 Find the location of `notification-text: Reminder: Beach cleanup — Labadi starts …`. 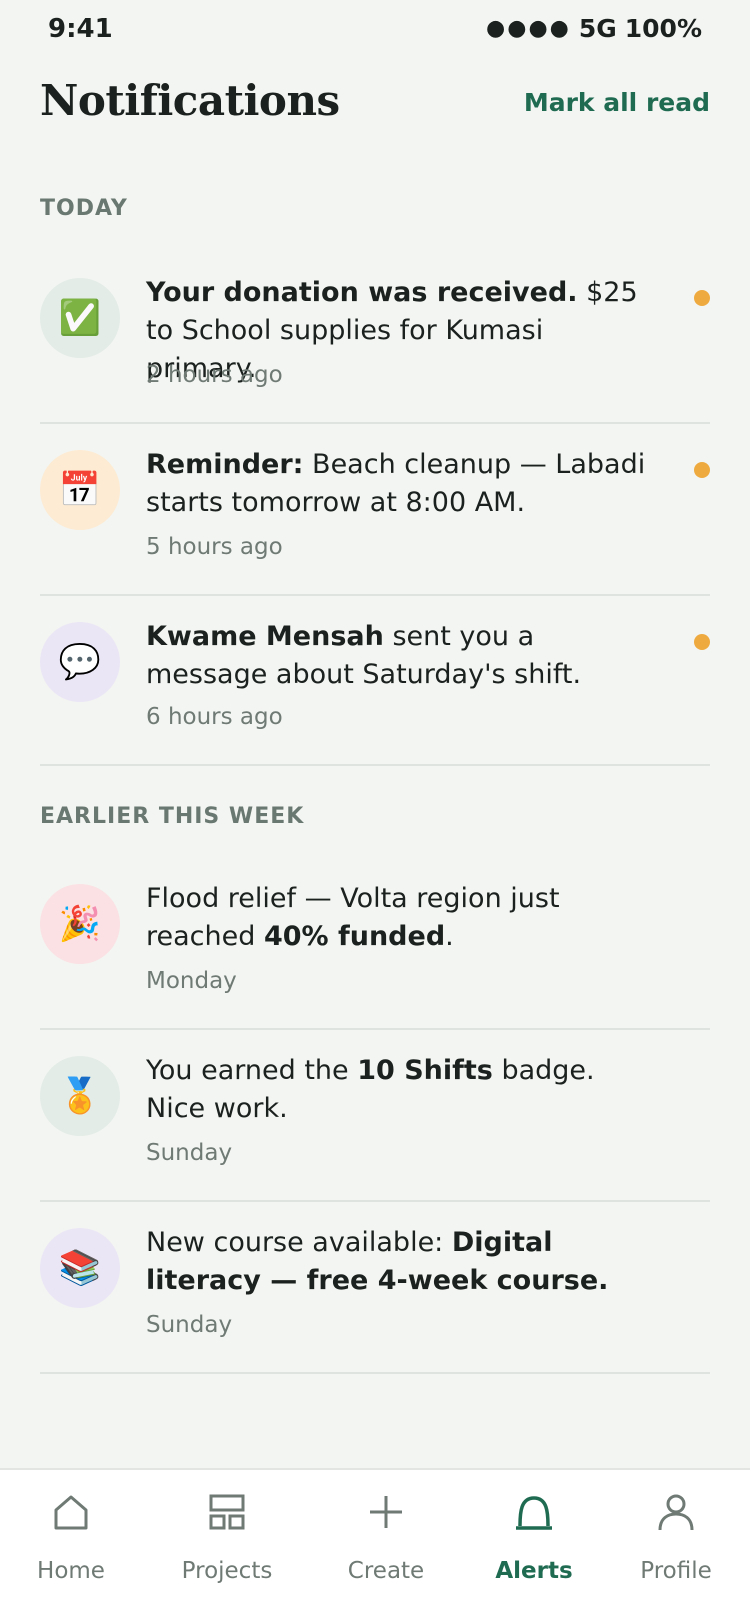

notification-text: Reminder: Beach cleanup — Labadi starts … is located at coordinates (404, 484).